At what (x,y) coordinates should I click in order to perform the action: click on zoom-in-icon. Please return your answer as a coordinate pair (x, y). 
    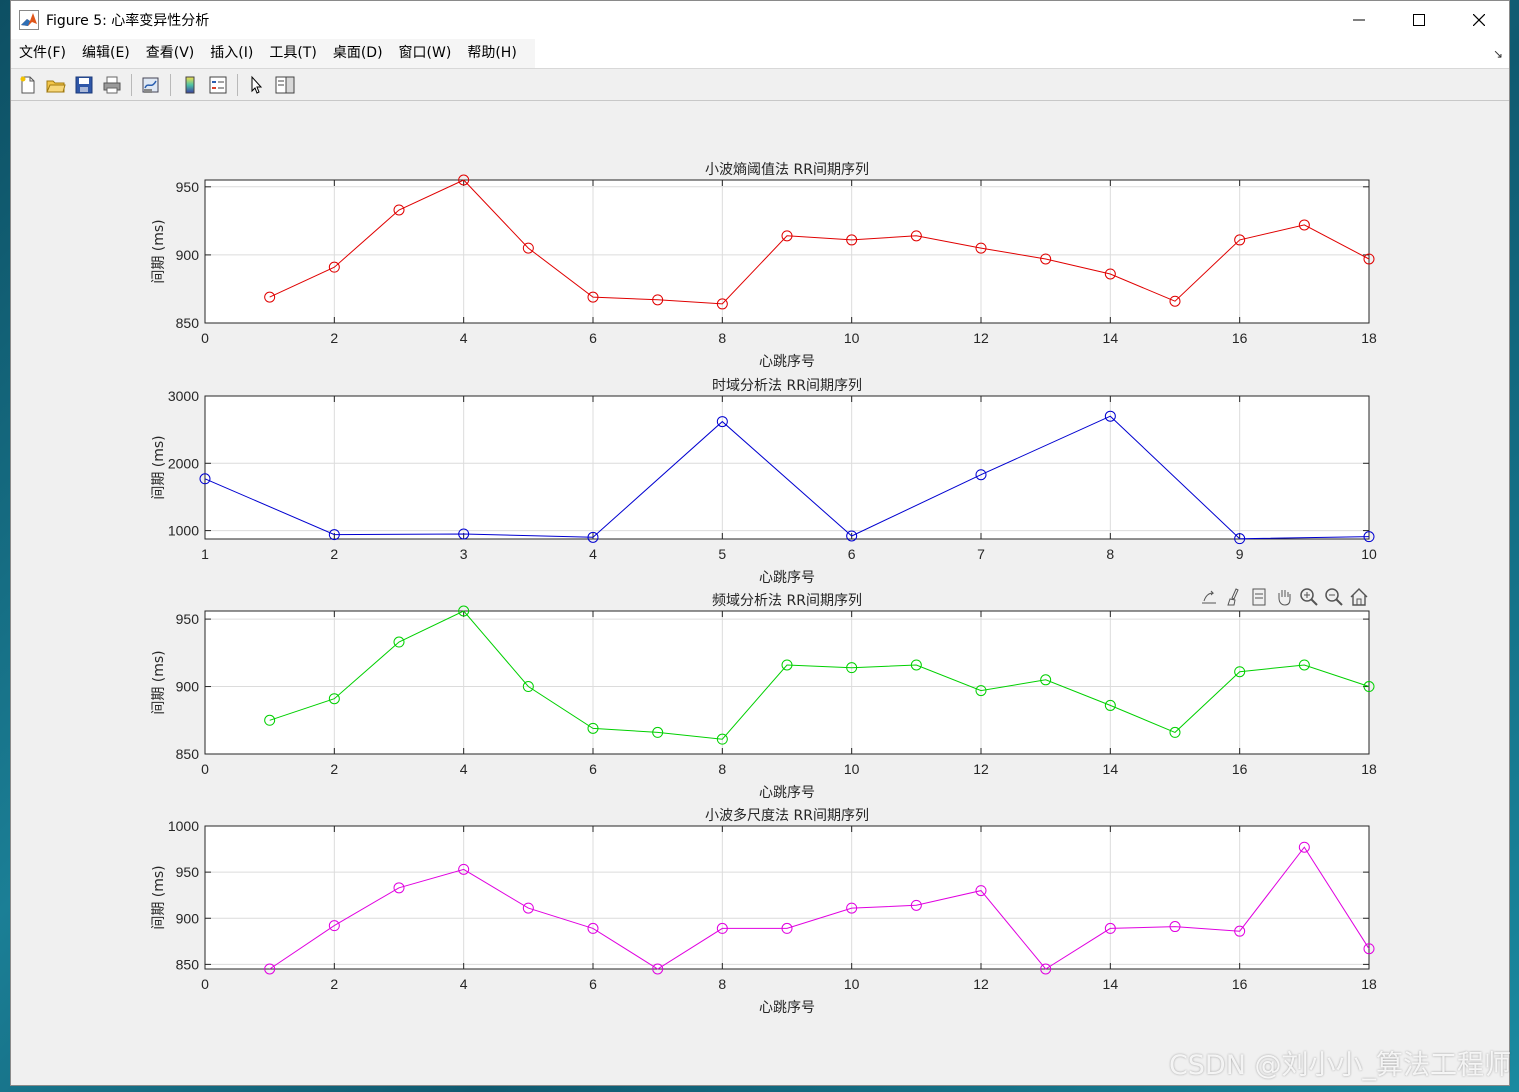
    Looking at the image, I should click on (1308, 597).